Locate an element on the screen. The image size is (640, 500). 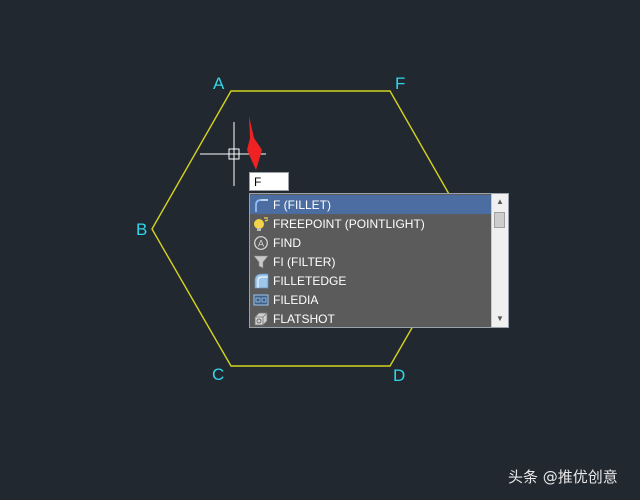
autocomplete-item-filedia: FILEDIA is located at coordinates (371, 299).